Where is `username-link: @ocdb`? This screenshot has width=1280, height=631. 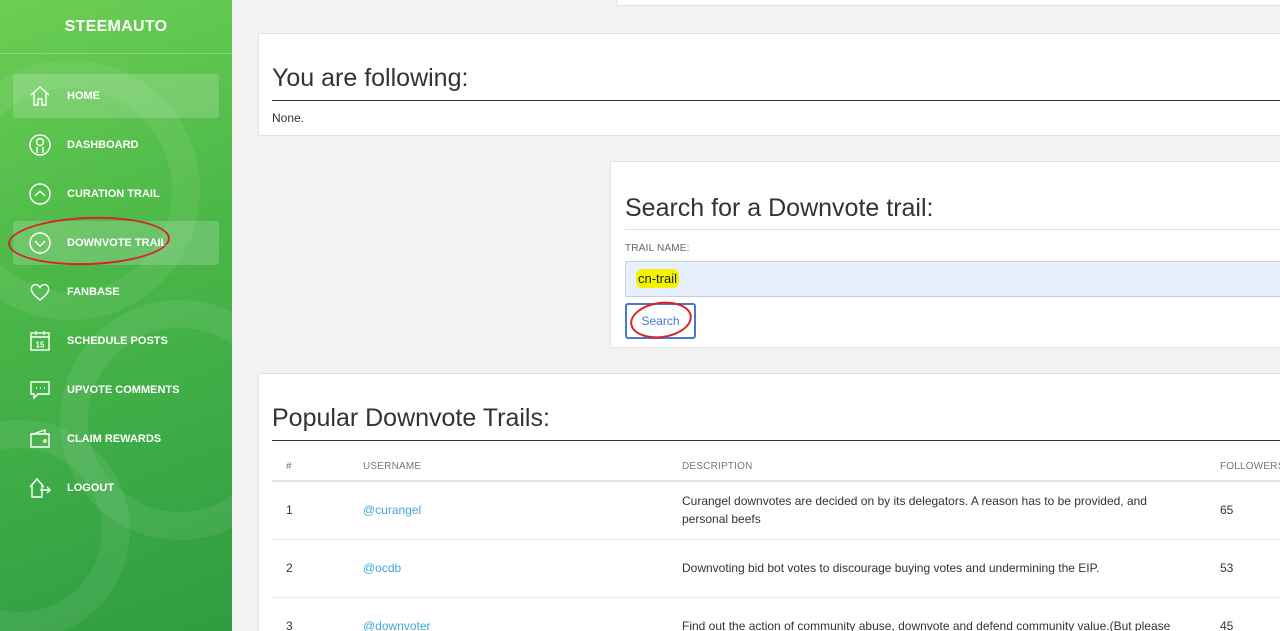
username-link: @ocdb is located at coordinates (522, 568).